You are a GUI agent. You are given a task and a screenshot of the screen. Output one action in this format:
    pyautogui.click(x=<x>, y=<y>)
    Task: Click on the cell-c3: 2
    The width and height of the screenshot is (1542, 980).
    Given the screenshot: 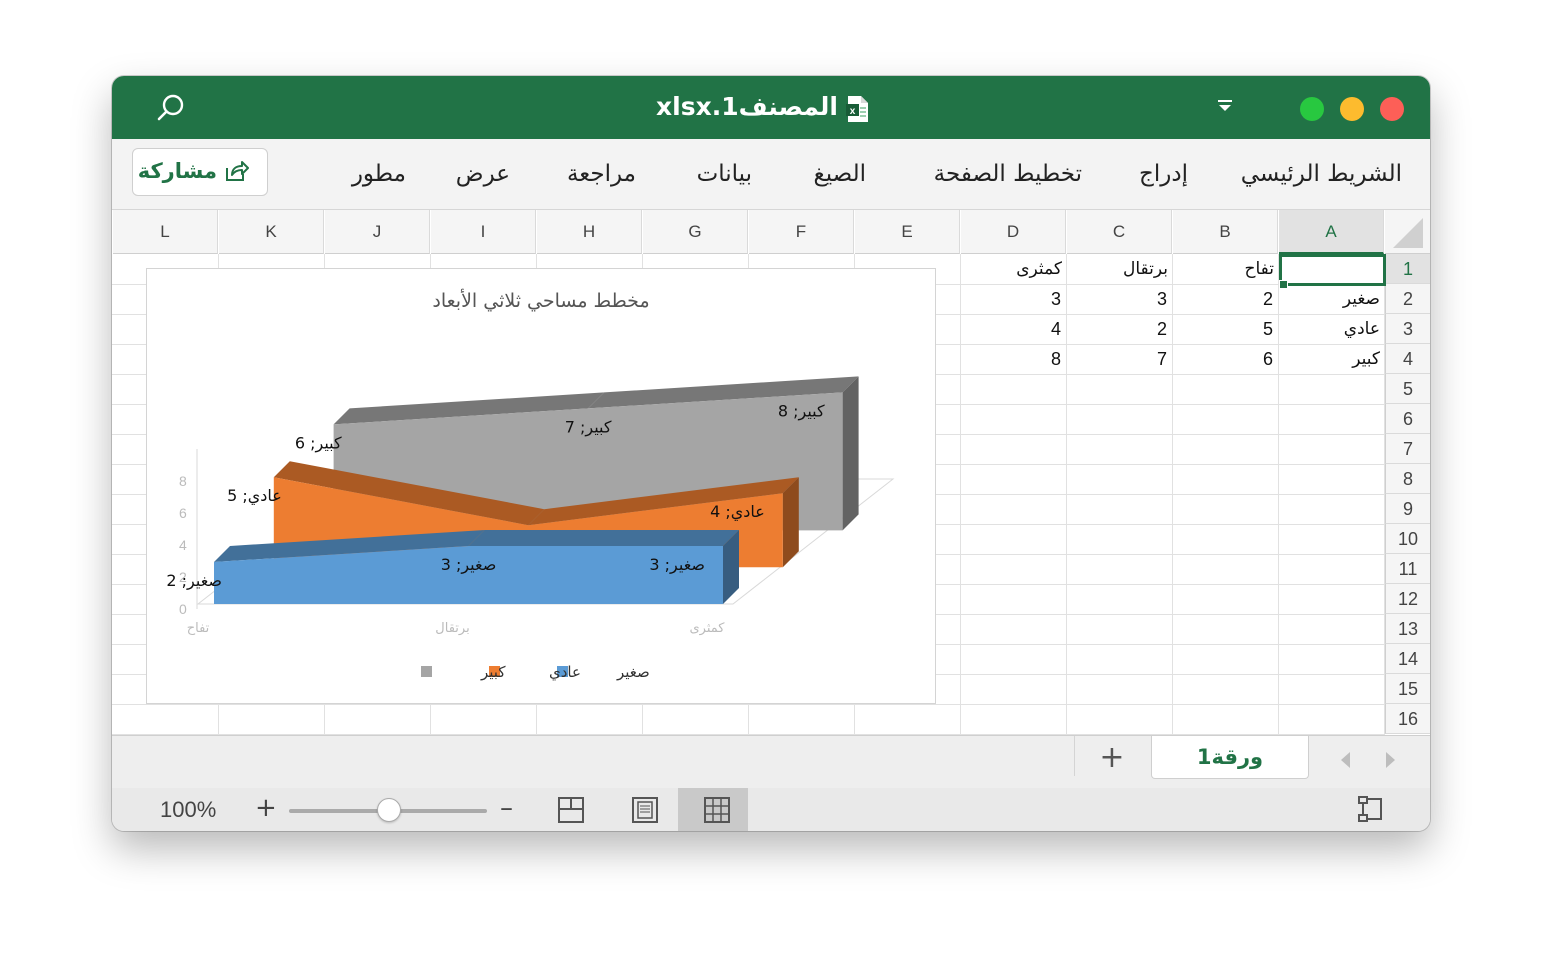 What is the action you would take?
    pyautogui.click(x=1120, y=329)
    